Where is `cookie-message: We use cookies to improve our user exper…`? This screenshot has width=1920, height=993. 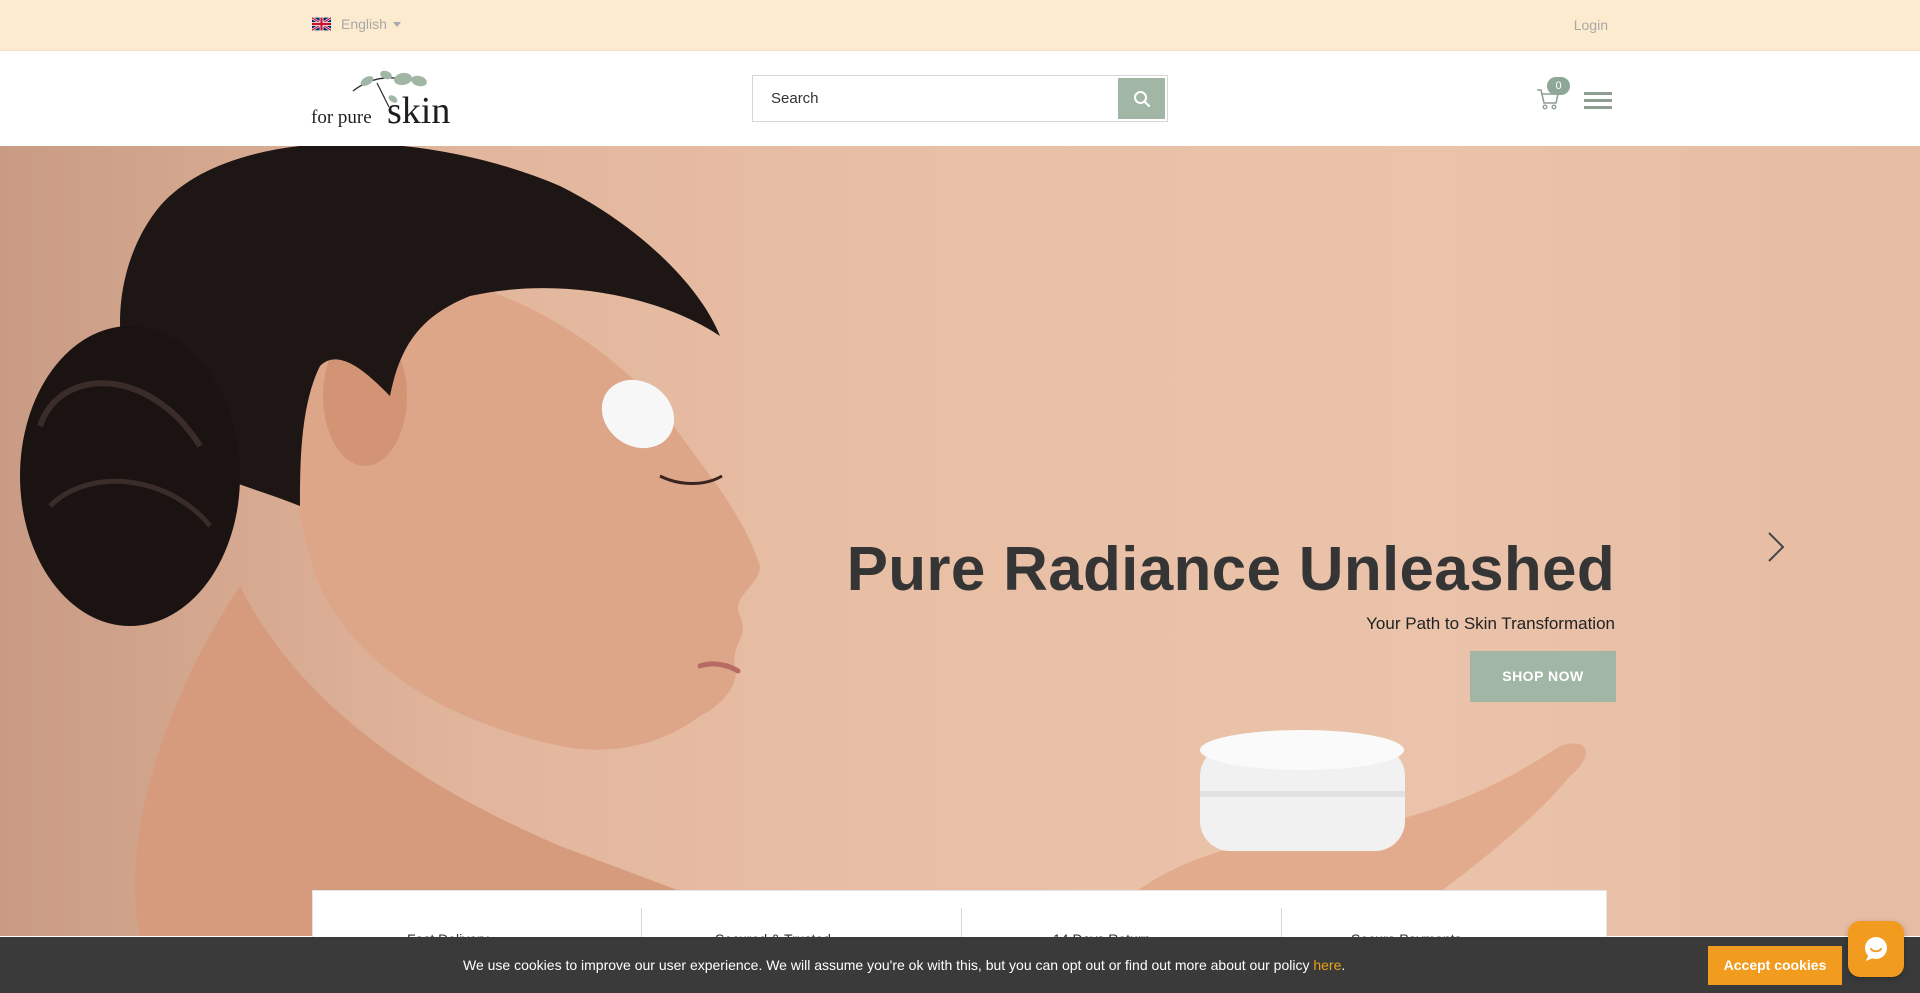
cookie-message: We use cookies to improve our user exper… is located at coordinates (904, 965).